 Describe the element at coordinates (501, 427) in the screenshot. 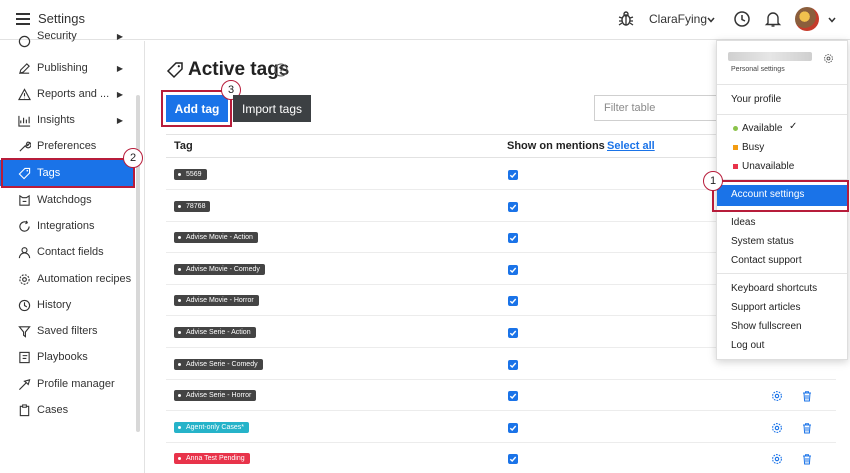

I see `table-row` at that location.